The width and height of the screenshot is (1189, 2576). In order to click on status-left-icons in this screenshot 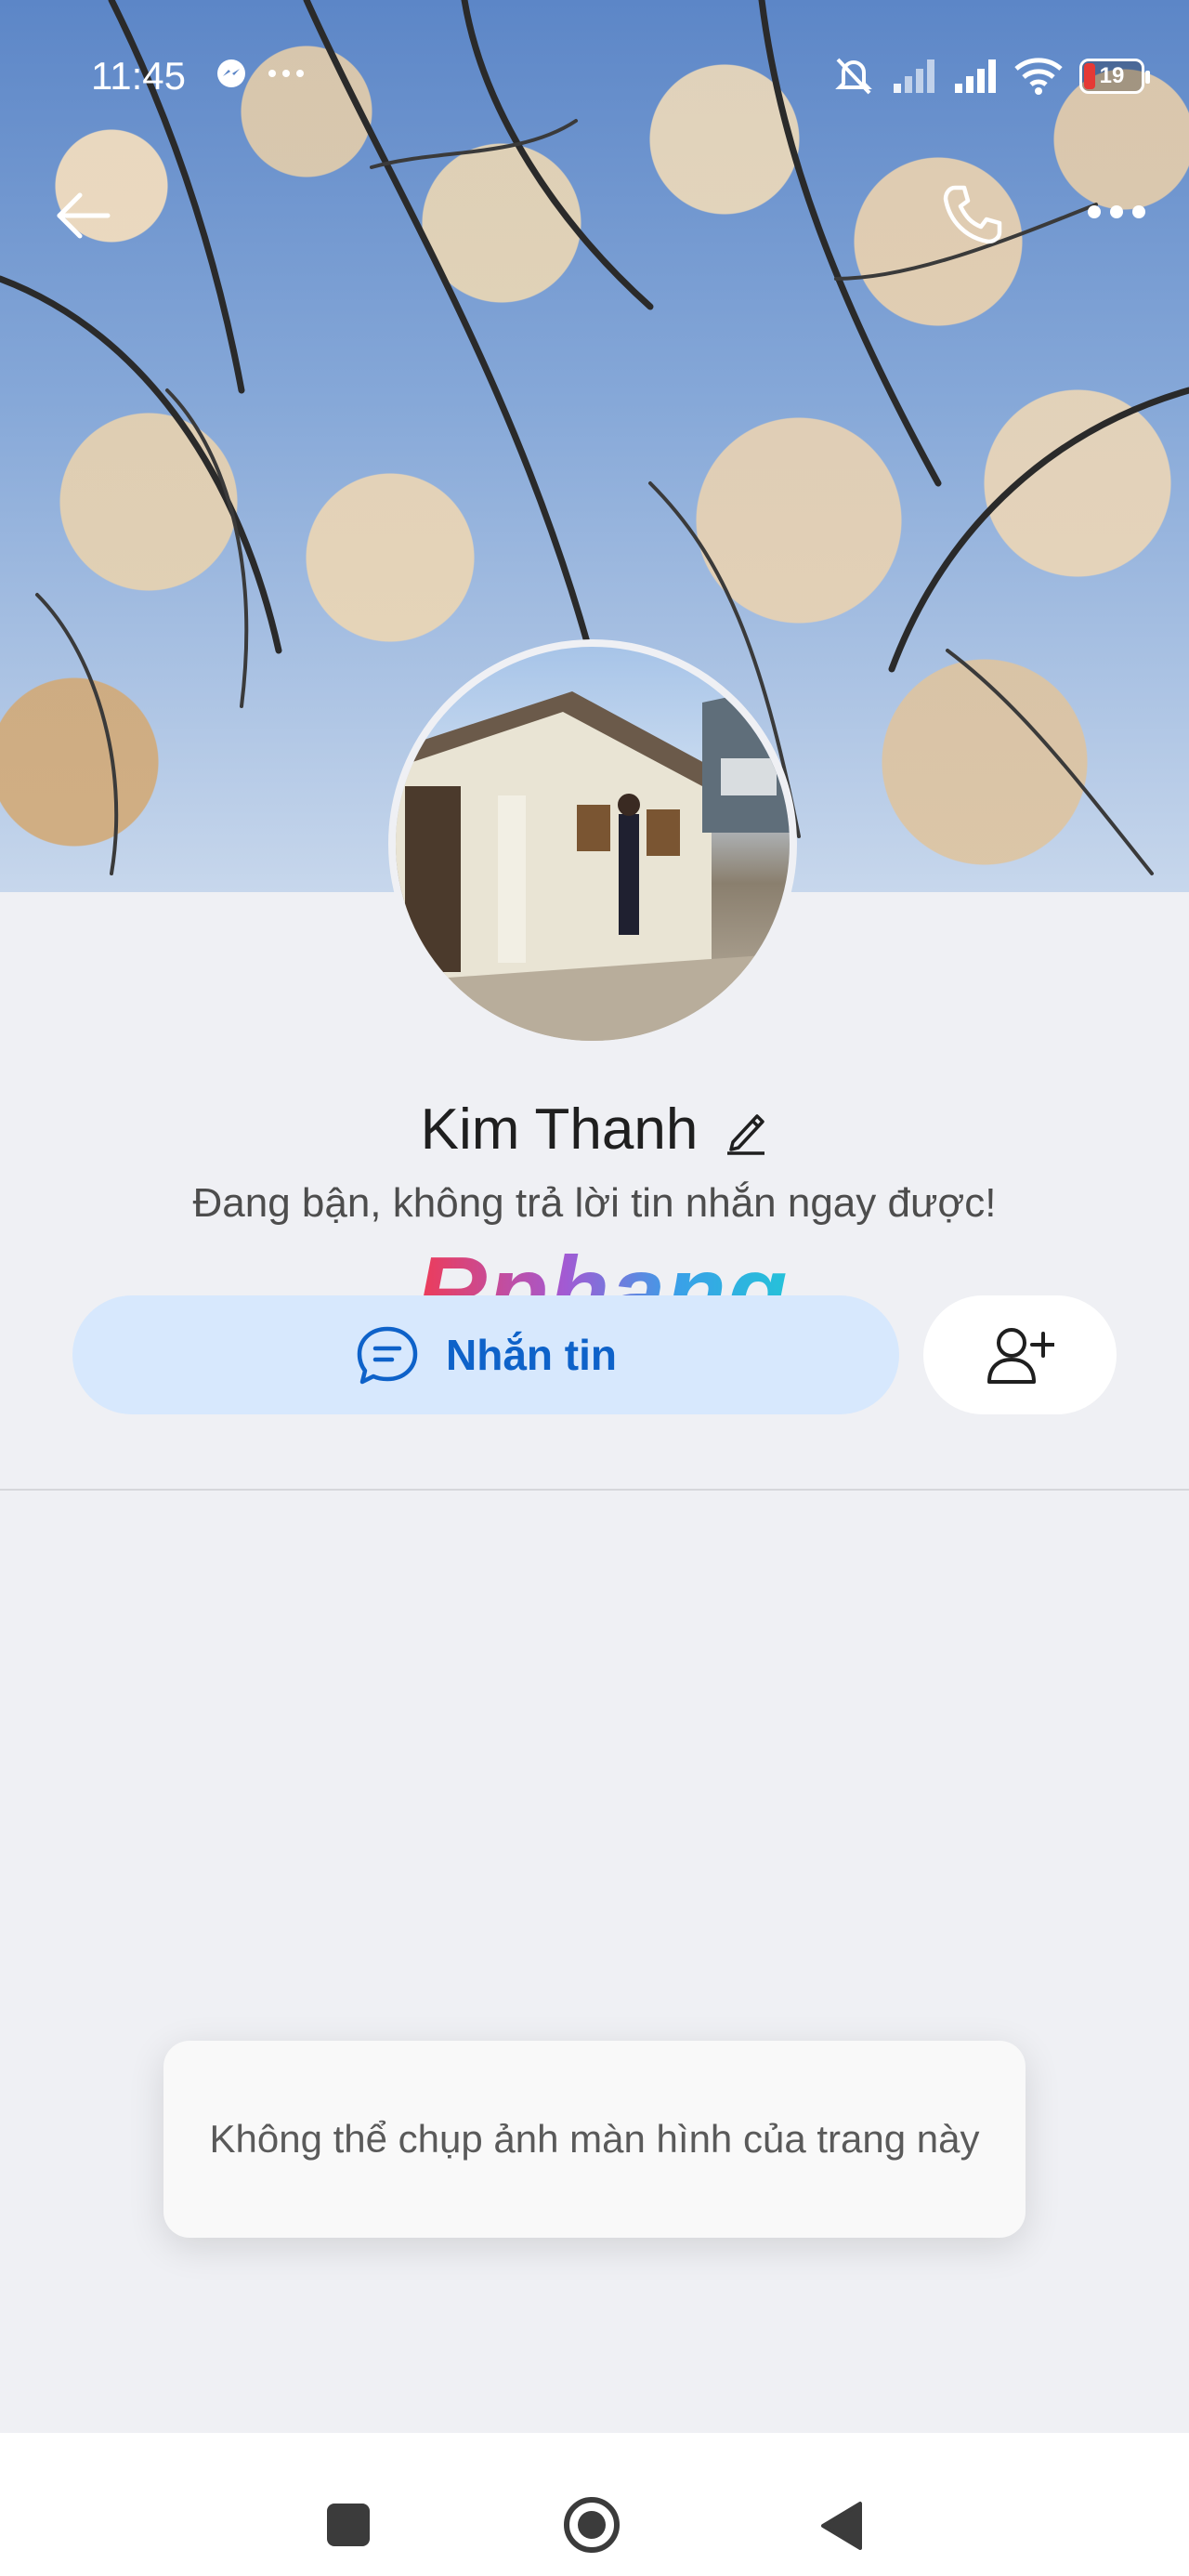, I will do `click(260, 73)`.